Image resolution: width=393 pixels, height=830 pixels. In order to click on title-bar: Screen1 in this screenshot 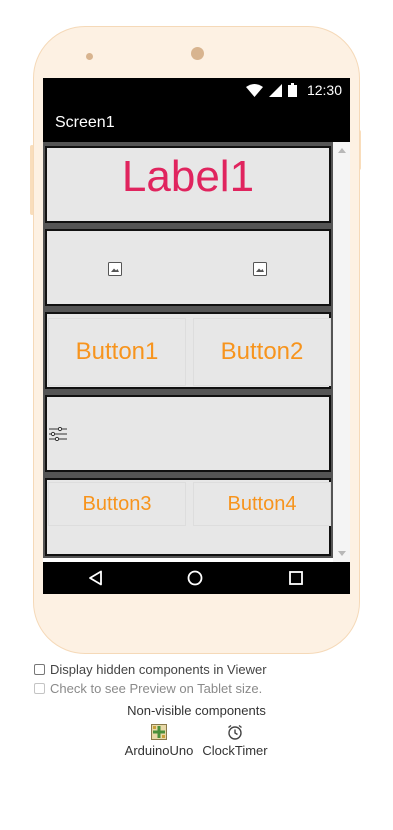, I will do `click(196, 122)`.